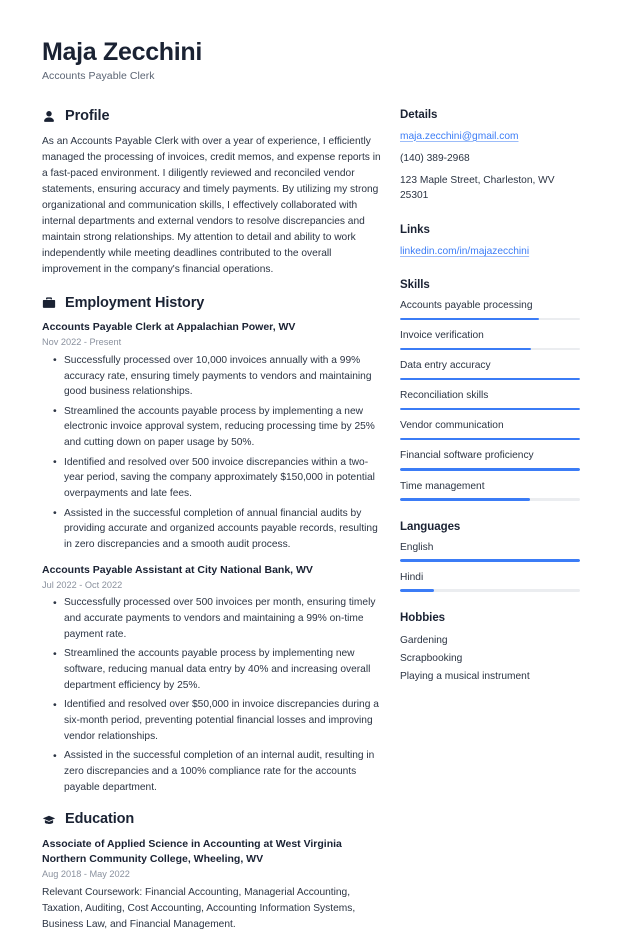 The height and width of the screenshot is (950, 640). I want to click on sidebar-block-languages: Languages English Hindi, so click(490, 556).